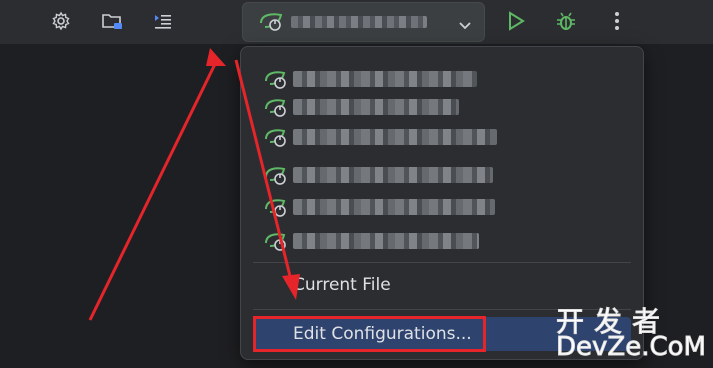 The height and width of the screenshot is (368, 713). Describe the element at coordinates (516, 21) in the screenshot. I see `run-icon` at that location.